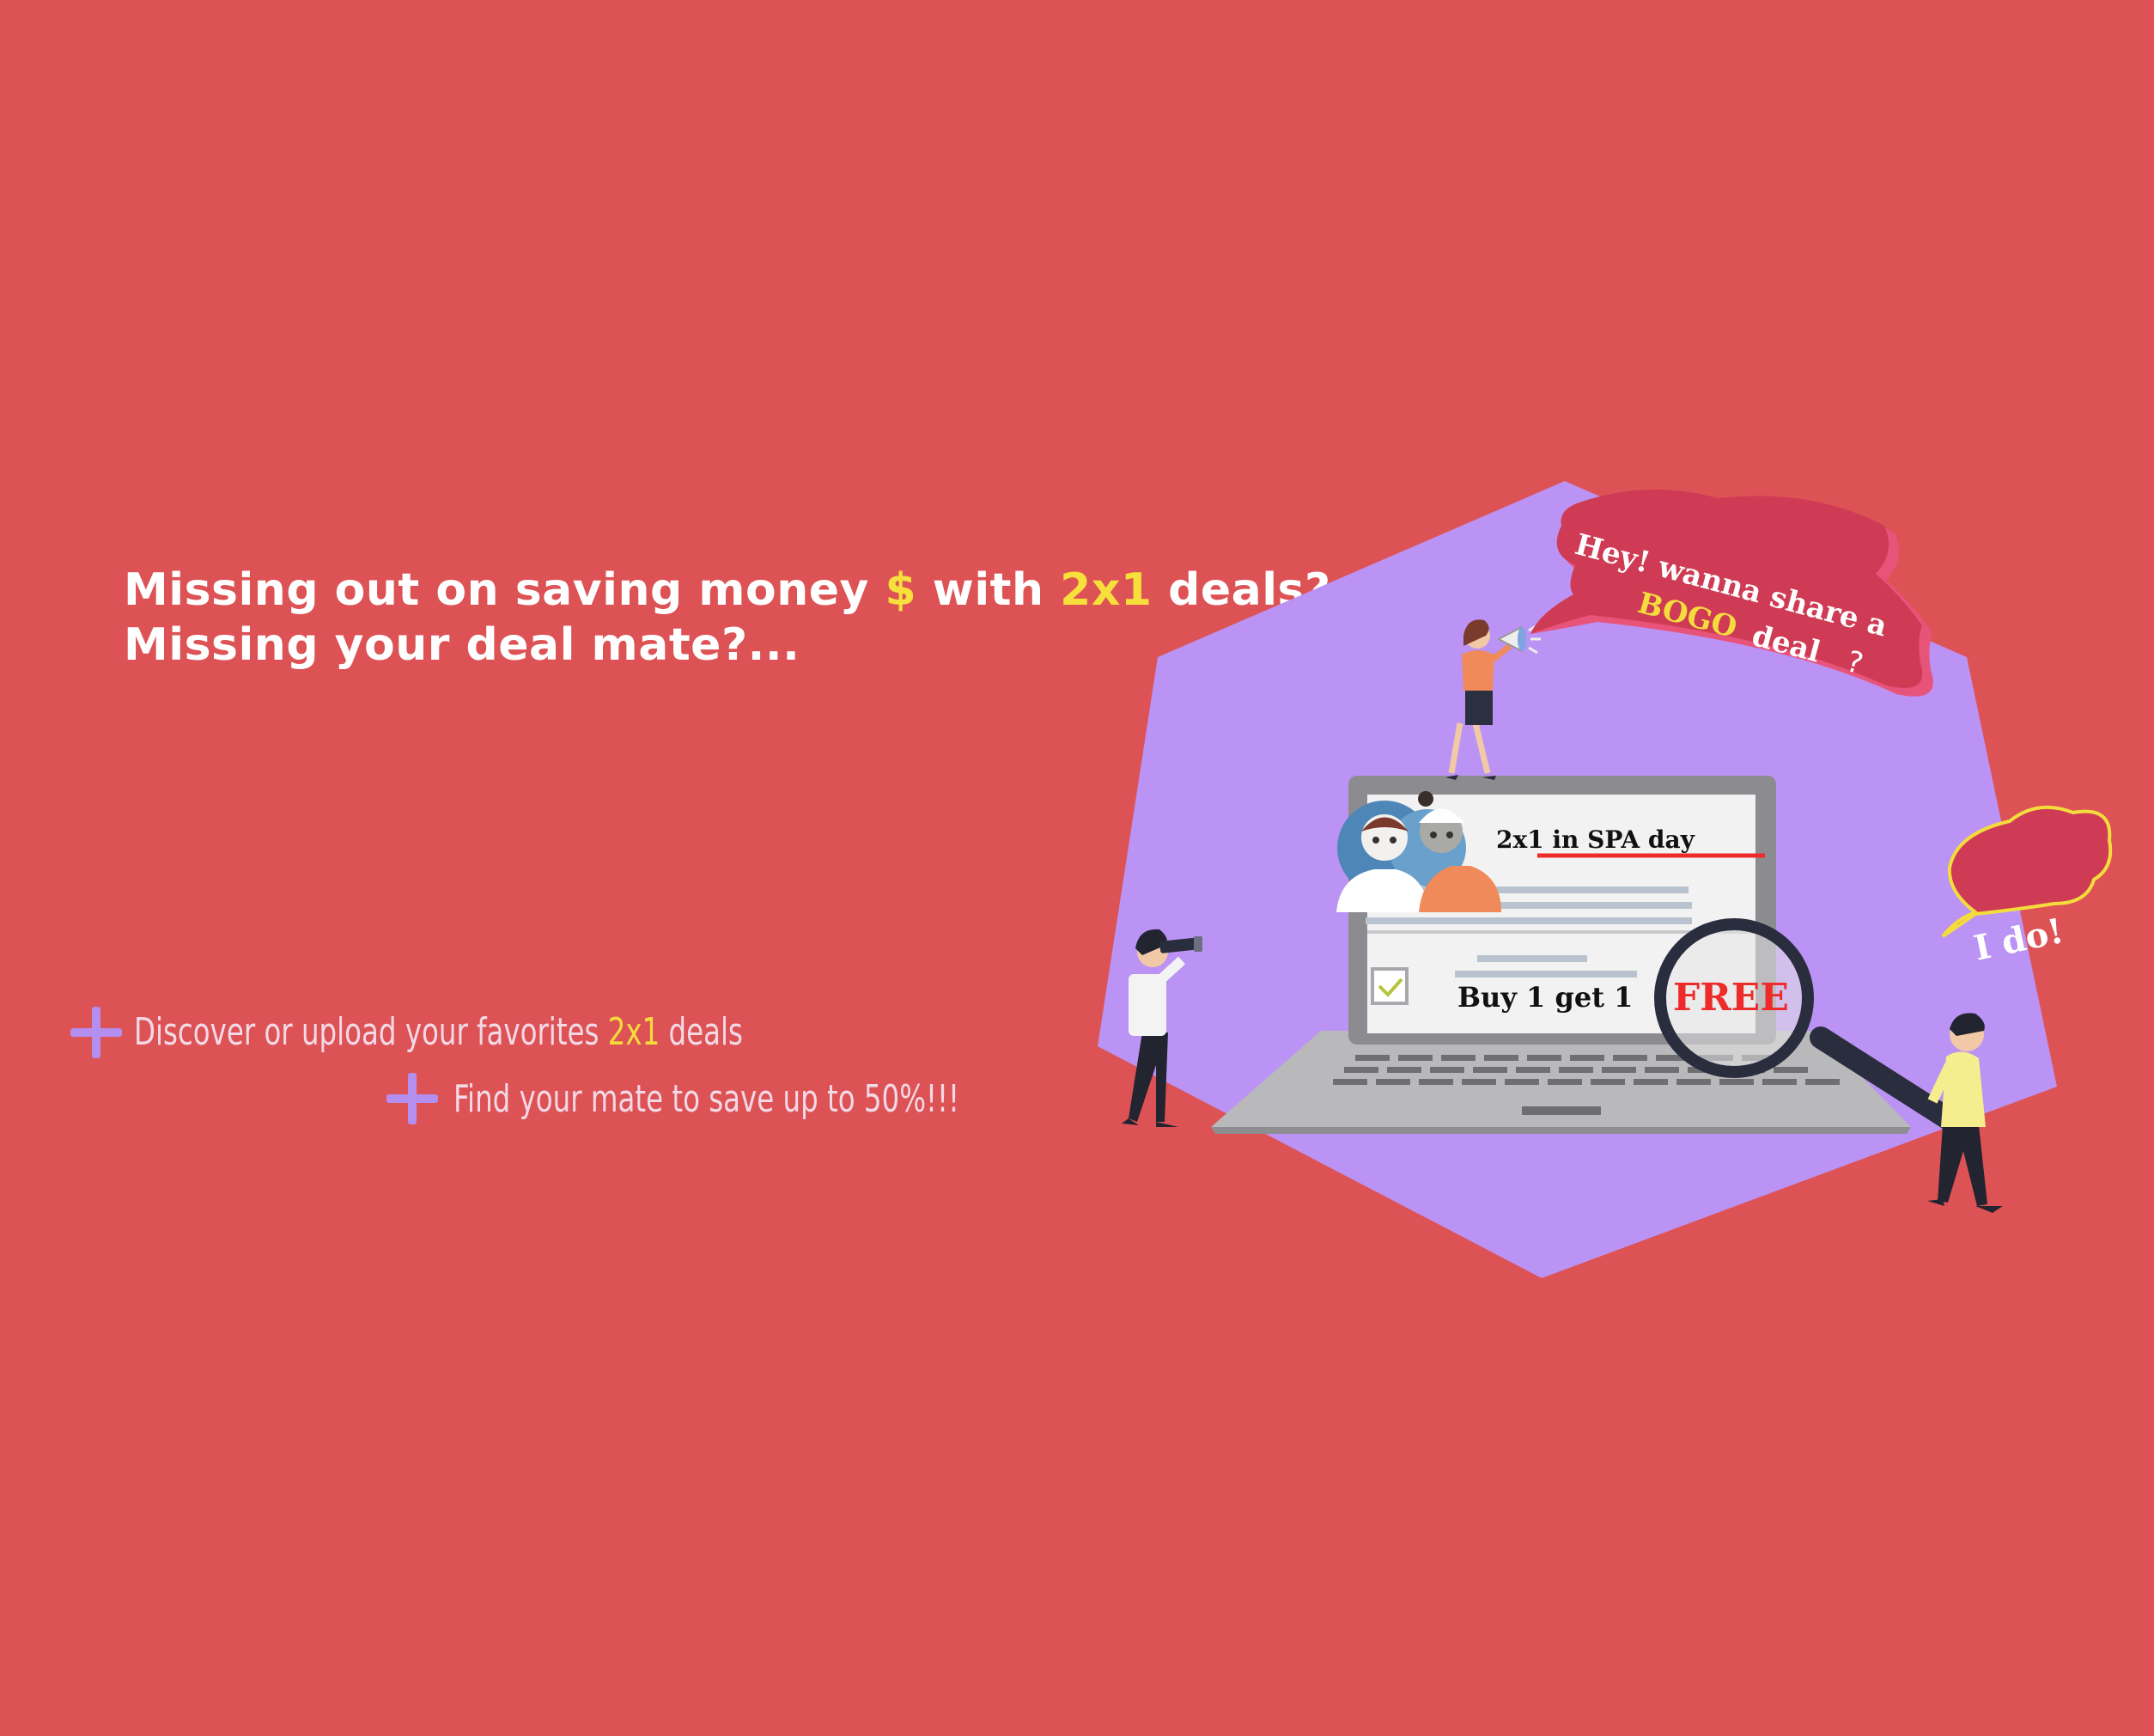 The height and width of the screenshot is (1736, 2154). What do you see at coordinates (1561, 1110) in the screenshot?
I see `laptop-trackpad` at bounding box center [1561, 1110].